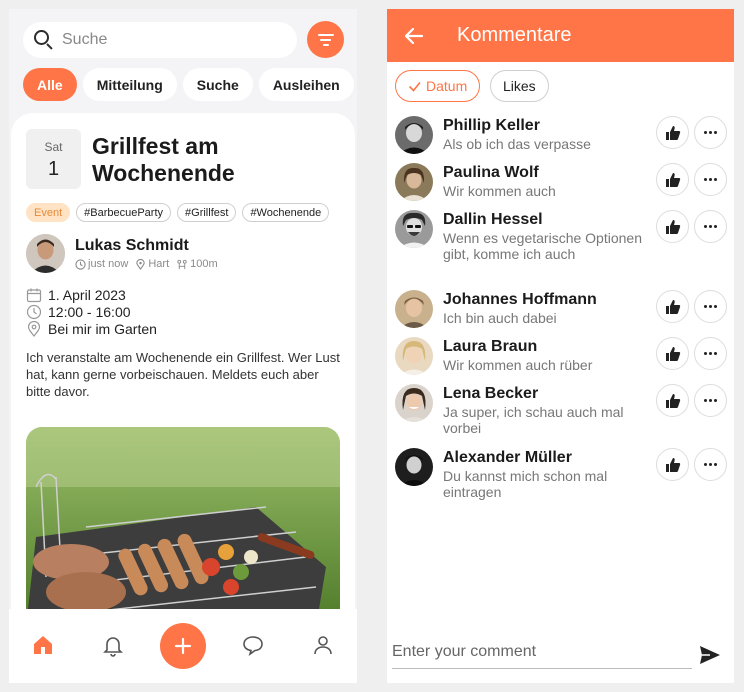  I want to click on date-day: Sat, so click(53, 147).